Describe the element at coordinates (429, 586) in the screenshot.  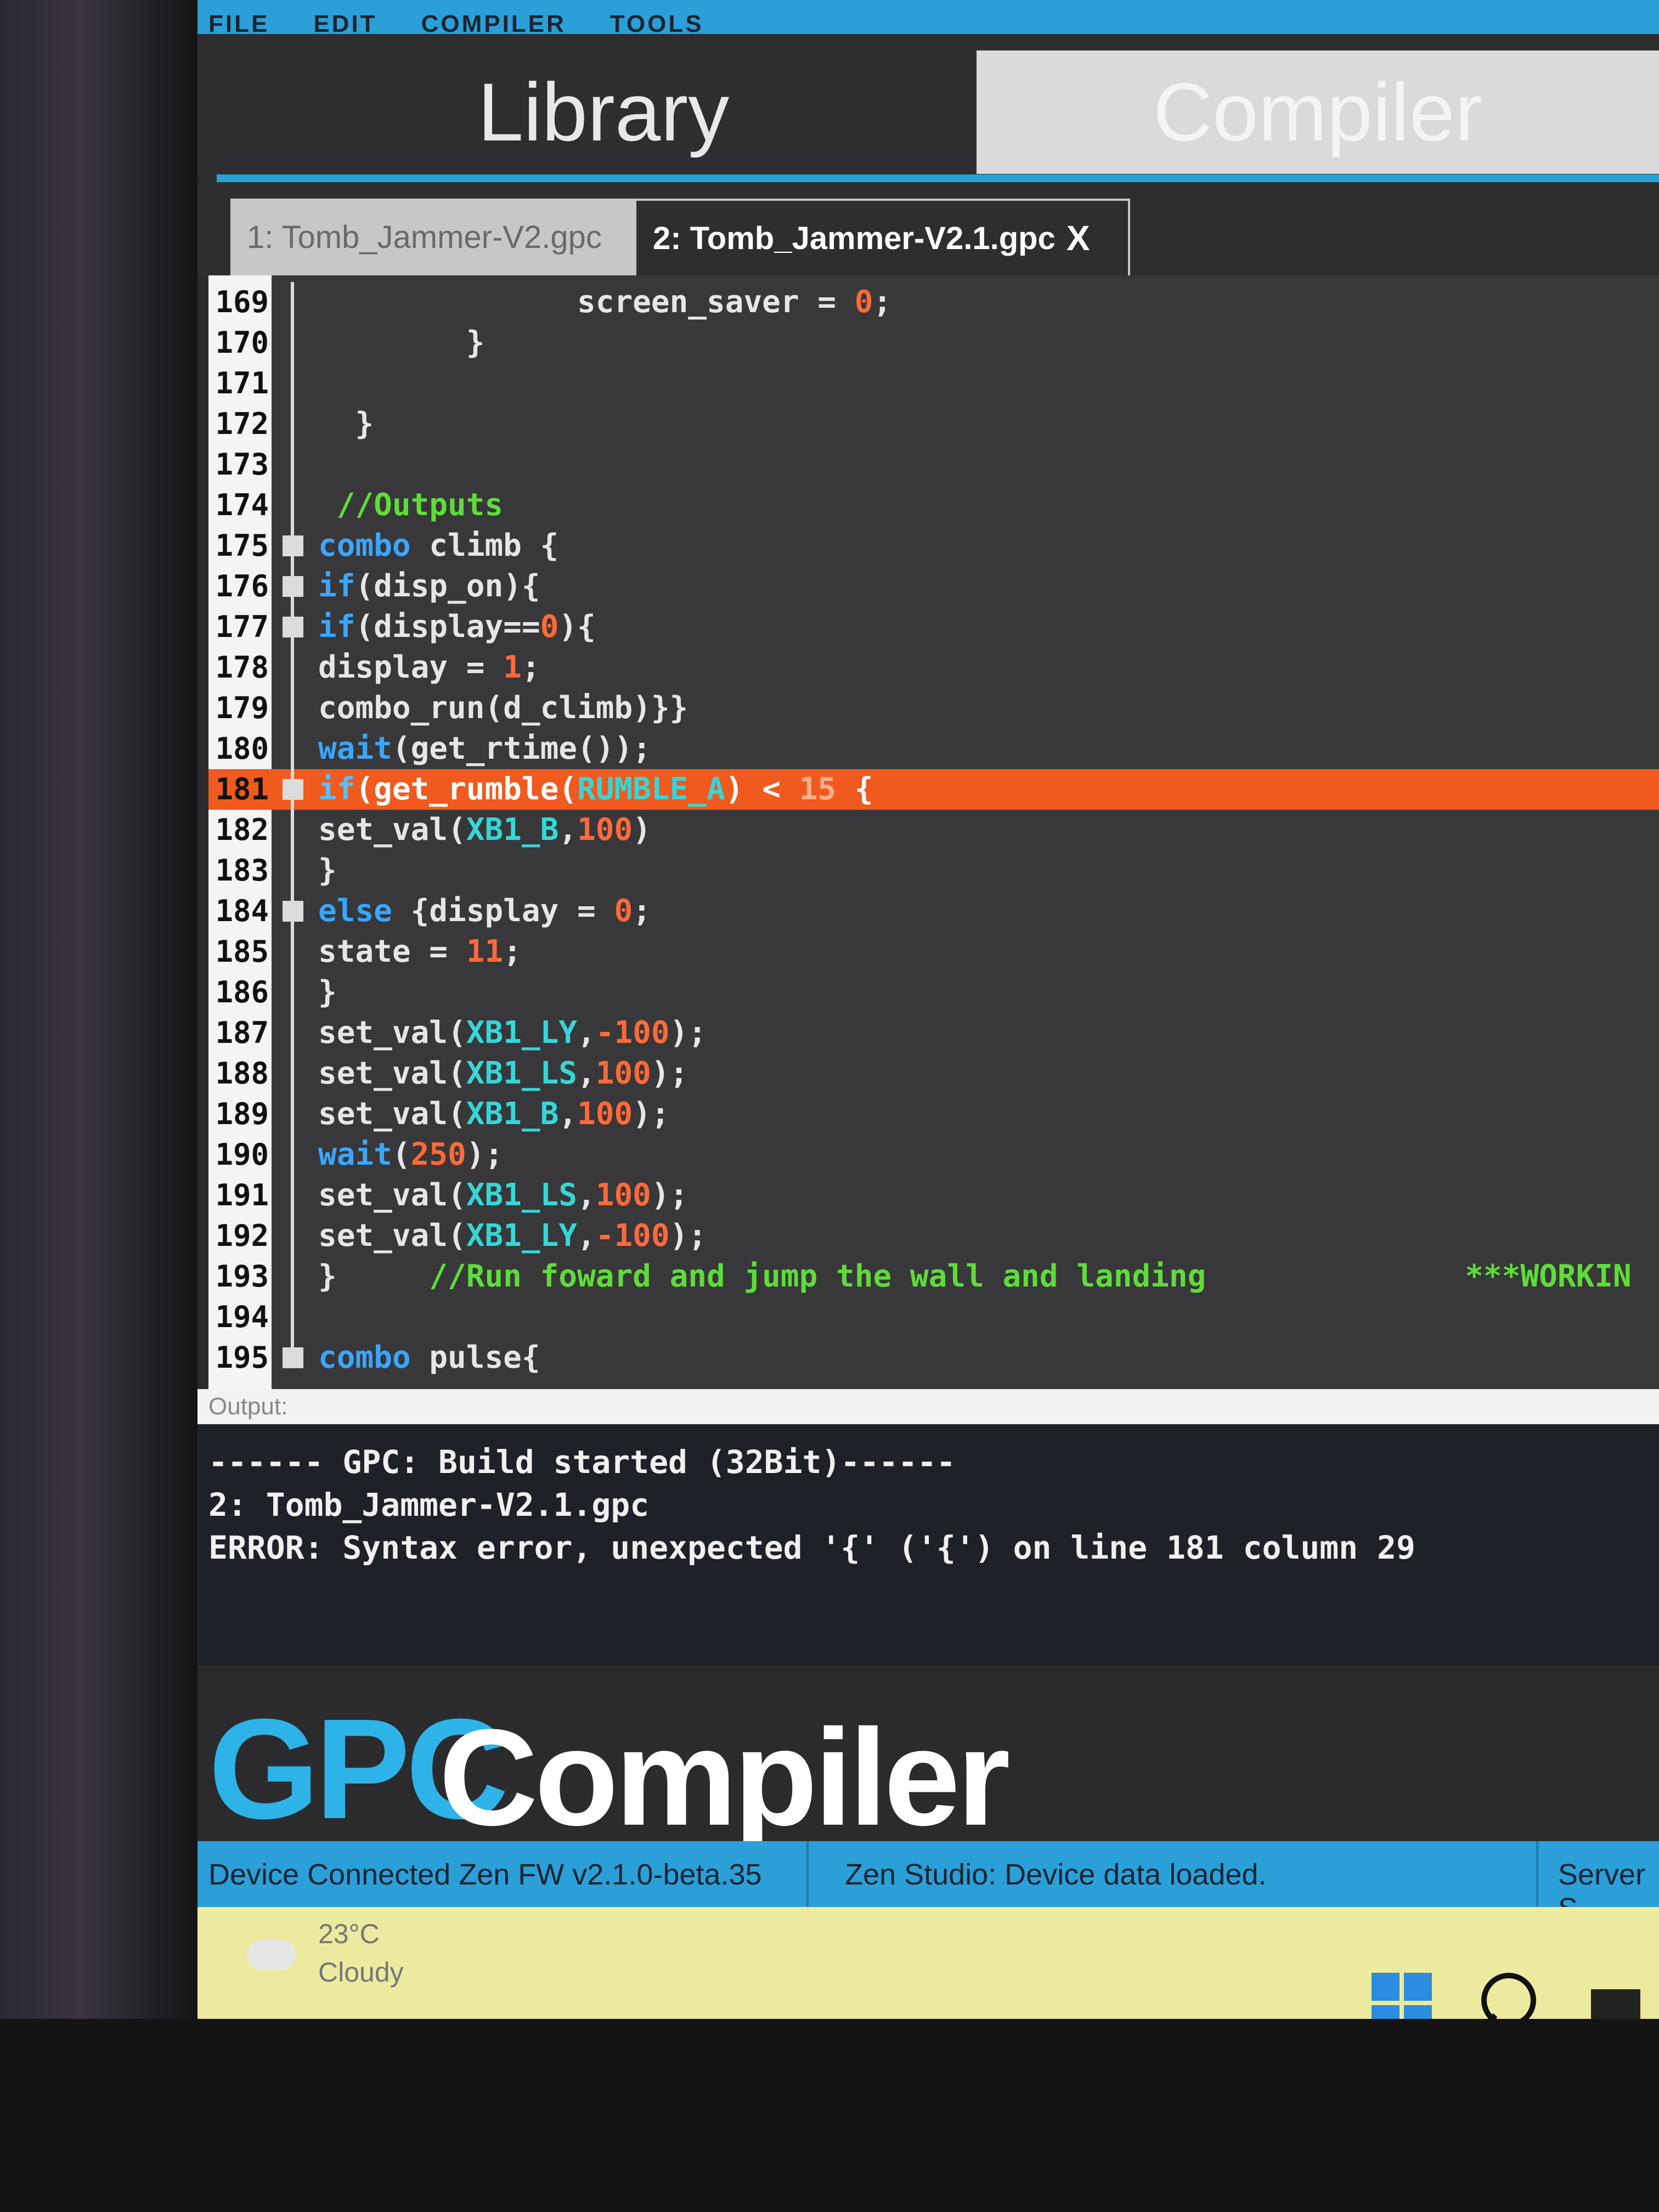
I see `code-text: if(disp_on){` at that location.